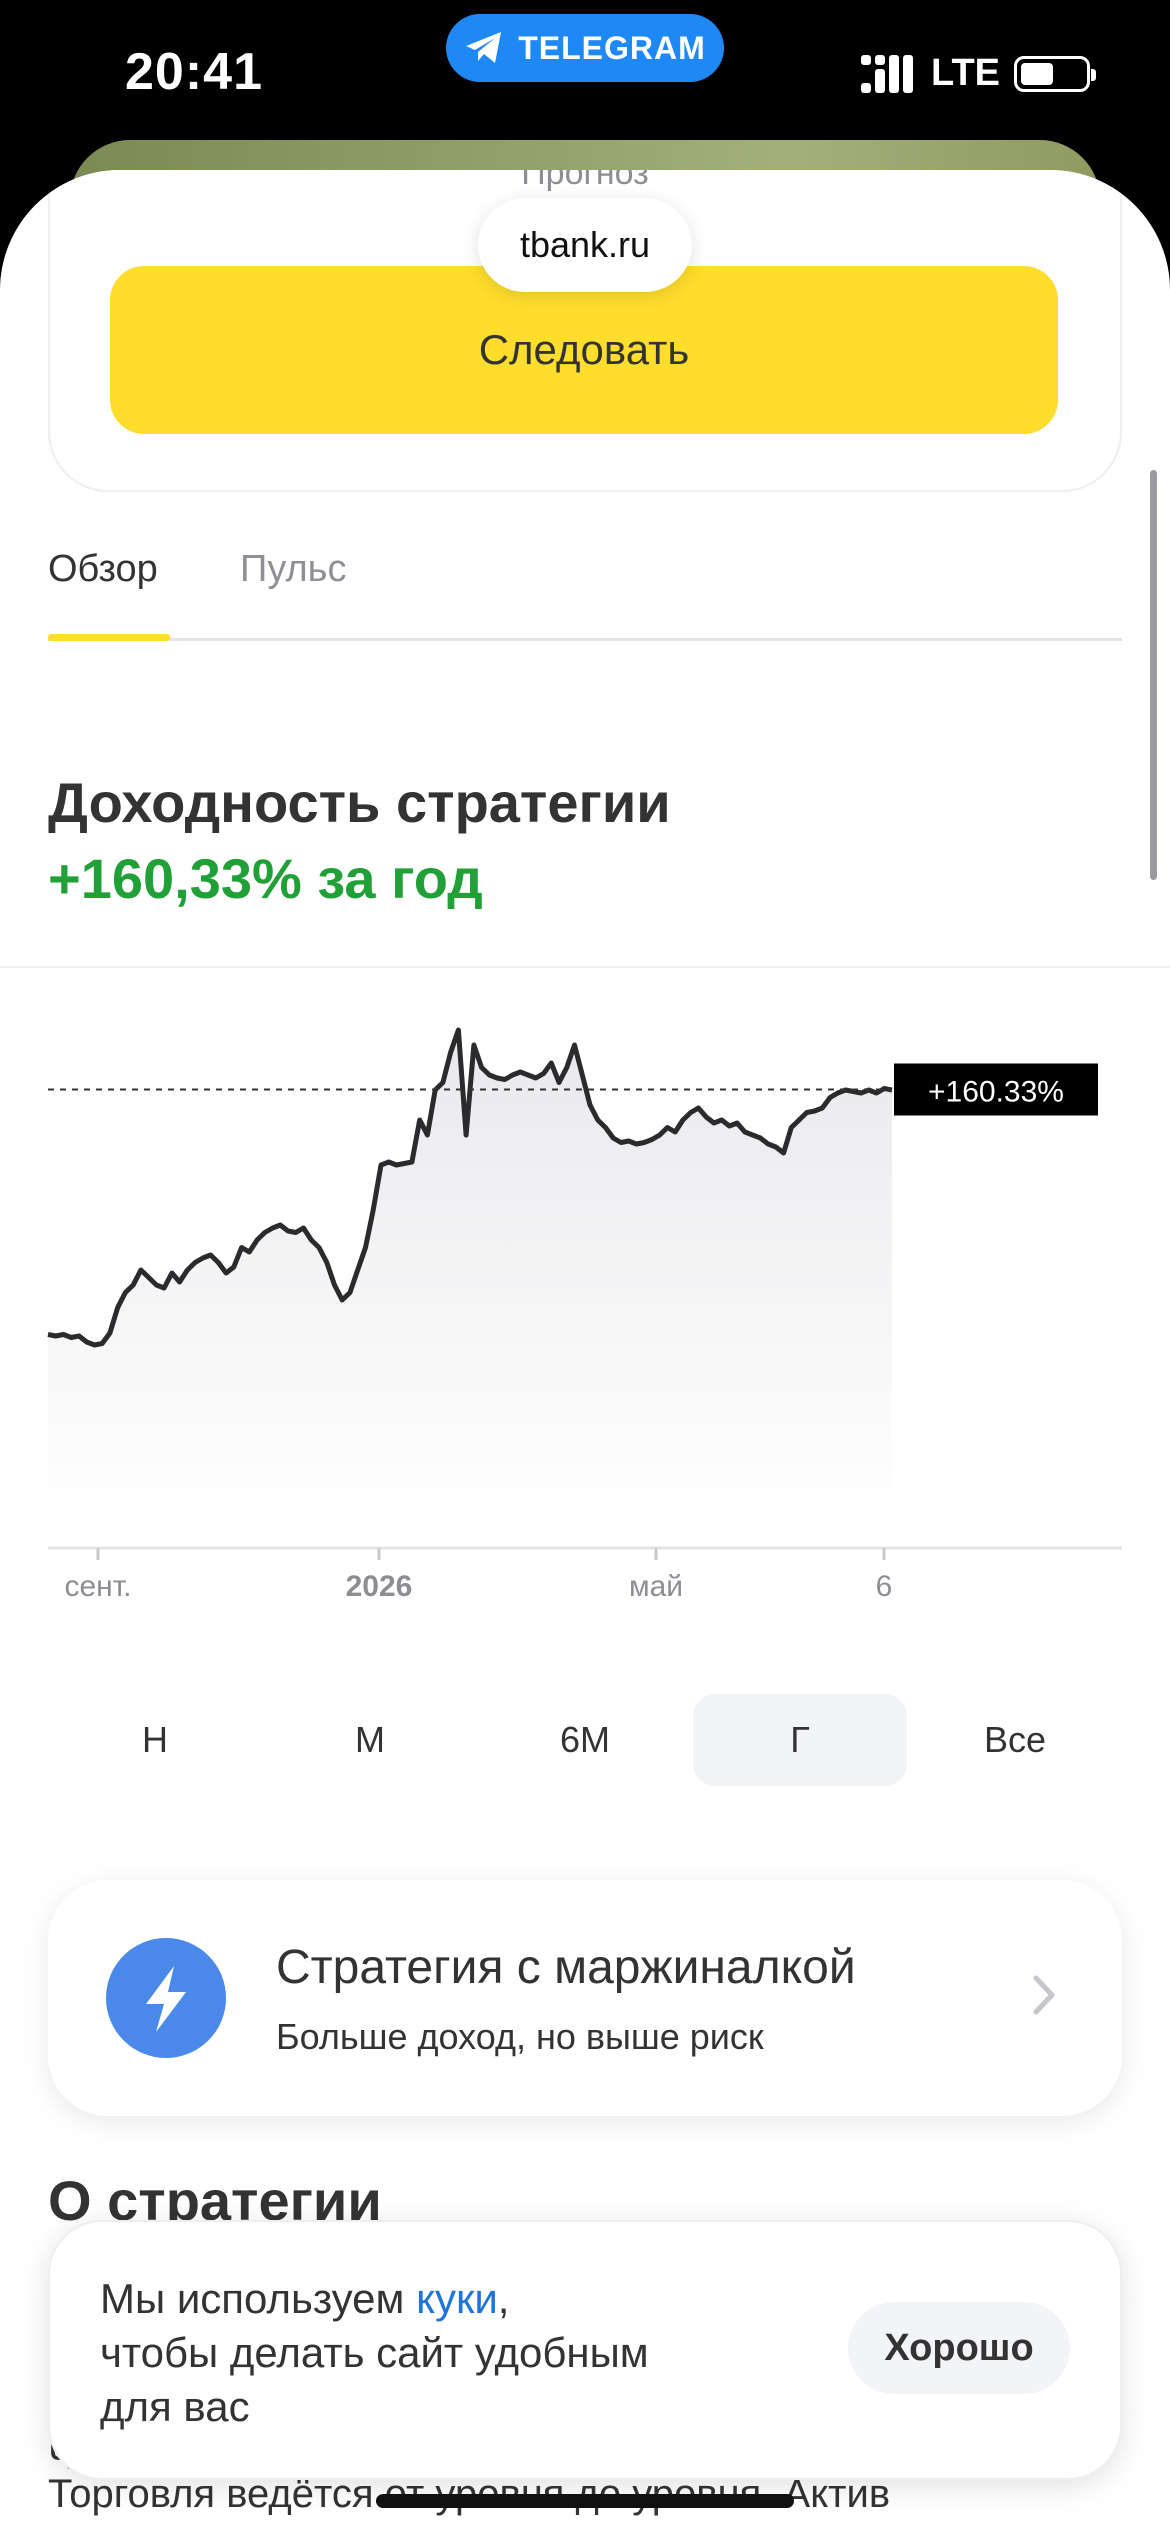 This screenshot has width=1170, height=2532. Describe the element at coordinates (959, 2348) in the screenshot. I see `cookie-accept-button: Хорошо` at that location.